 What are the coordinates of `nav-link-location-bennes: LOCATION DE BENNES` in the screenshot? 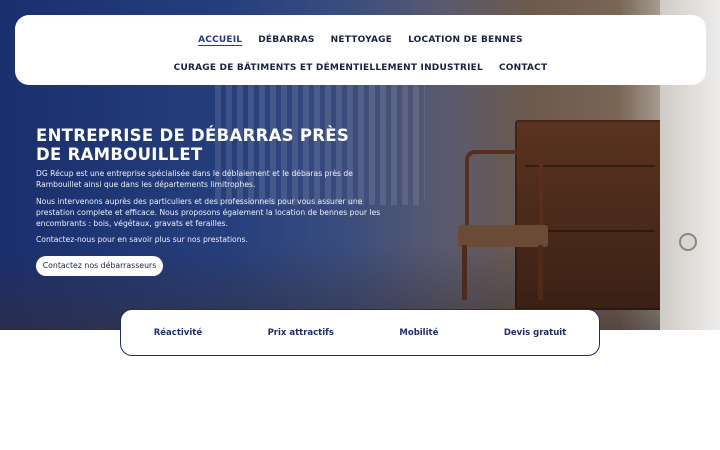 It's located at (465, 40).